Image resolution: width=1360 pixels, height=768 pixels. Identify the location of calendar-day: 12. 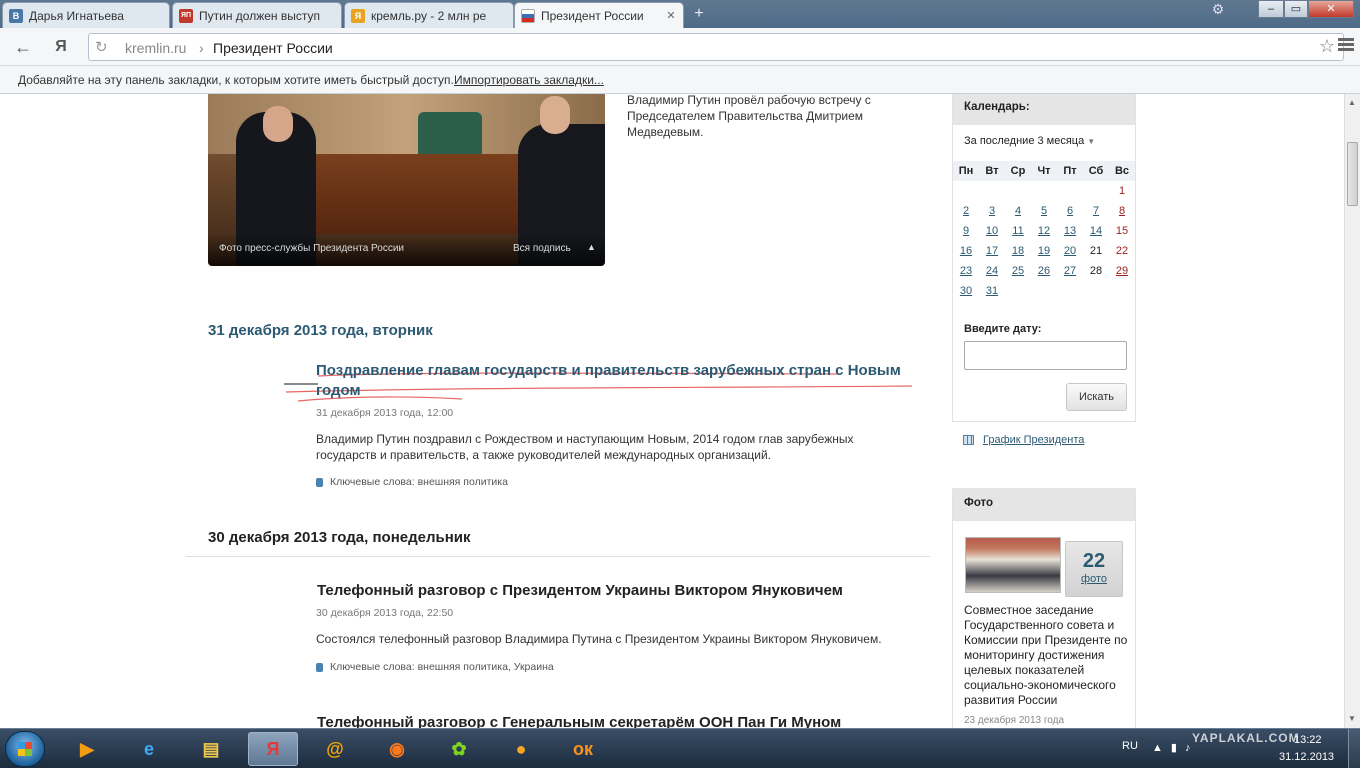
(1044, 231).